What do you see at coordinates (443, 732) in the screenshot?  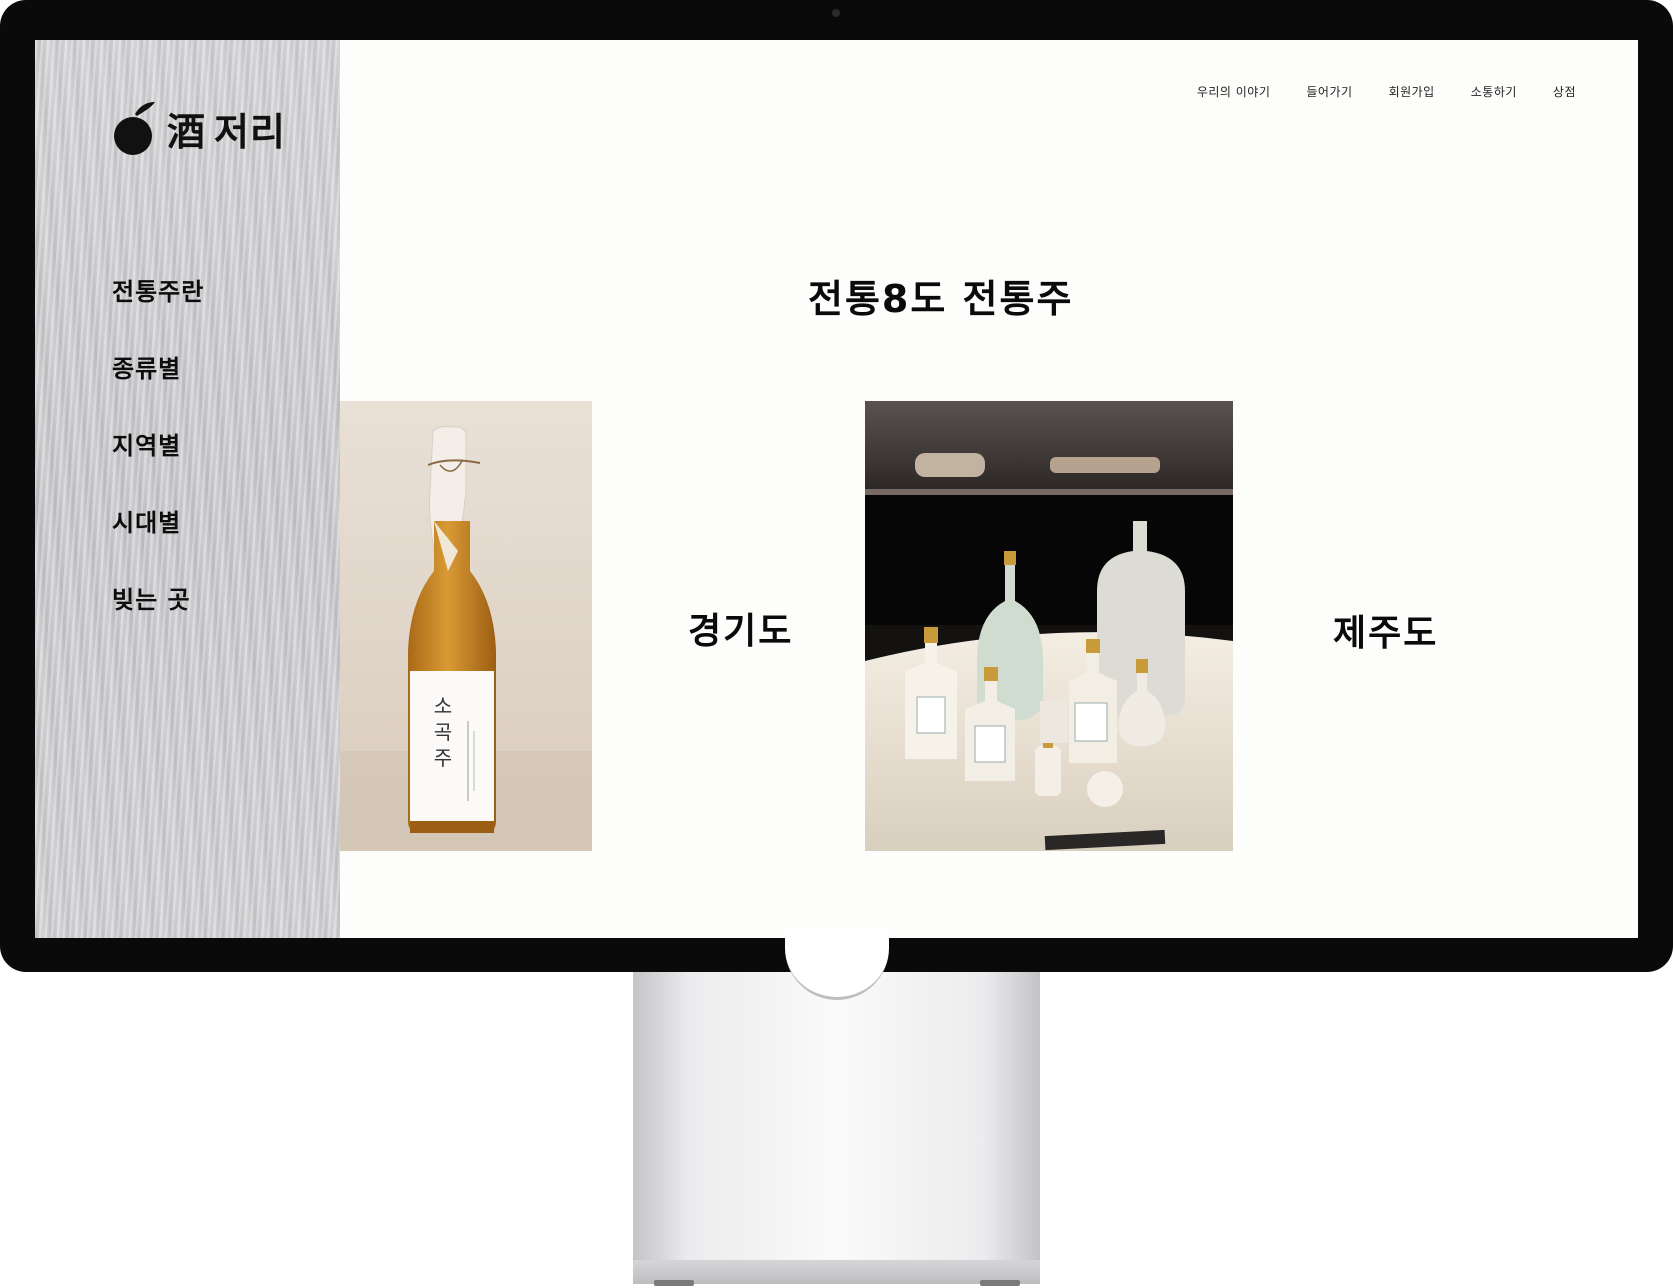 I see `svg-text: 곡` at bounding box center [443, 732].